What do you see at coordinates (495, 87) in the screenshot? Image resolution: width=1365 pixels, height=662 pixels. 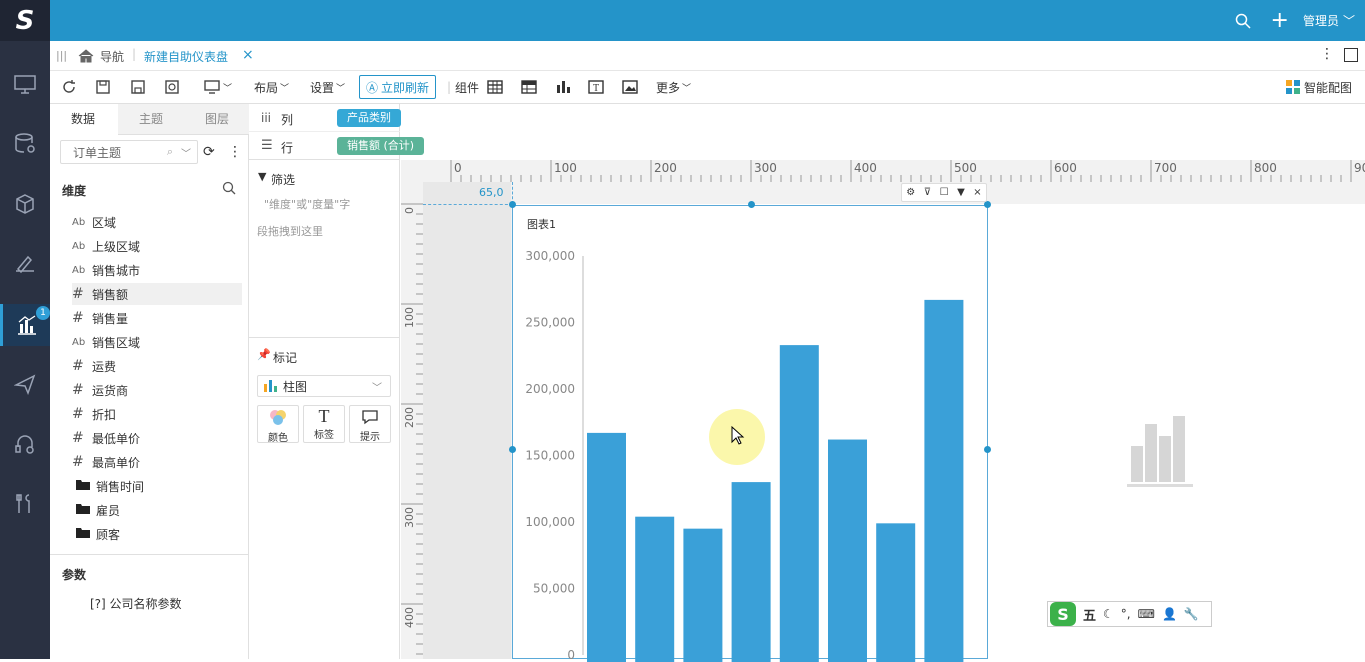 I see `table-icon` at bounding box center [495, 87].